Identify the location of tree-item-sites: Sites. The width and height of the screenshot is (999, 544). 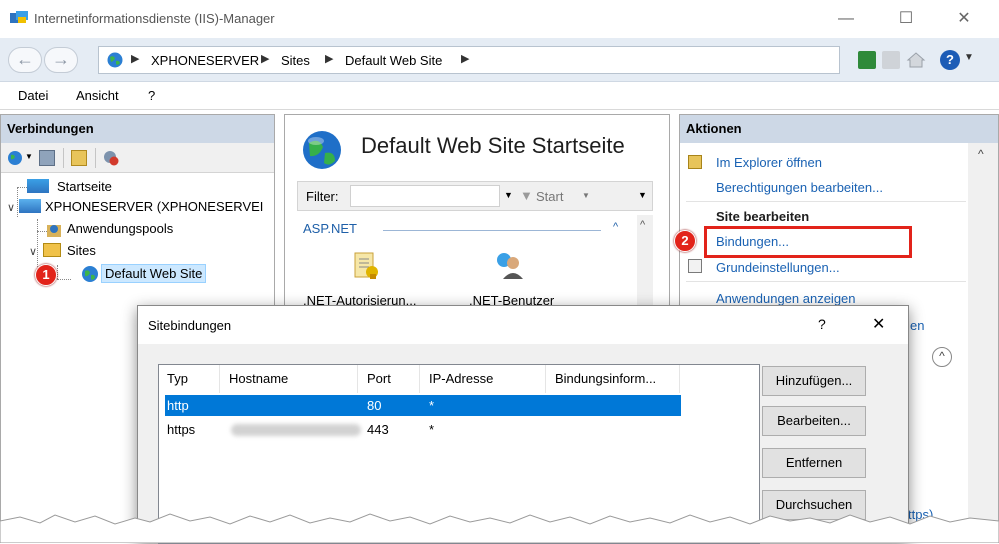
(81, 250).